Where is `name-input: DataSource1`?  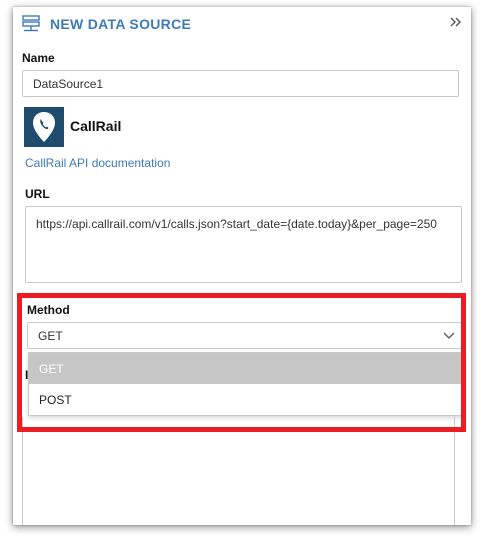
name-input: DataSource1 is located at coordinates (240, 83).